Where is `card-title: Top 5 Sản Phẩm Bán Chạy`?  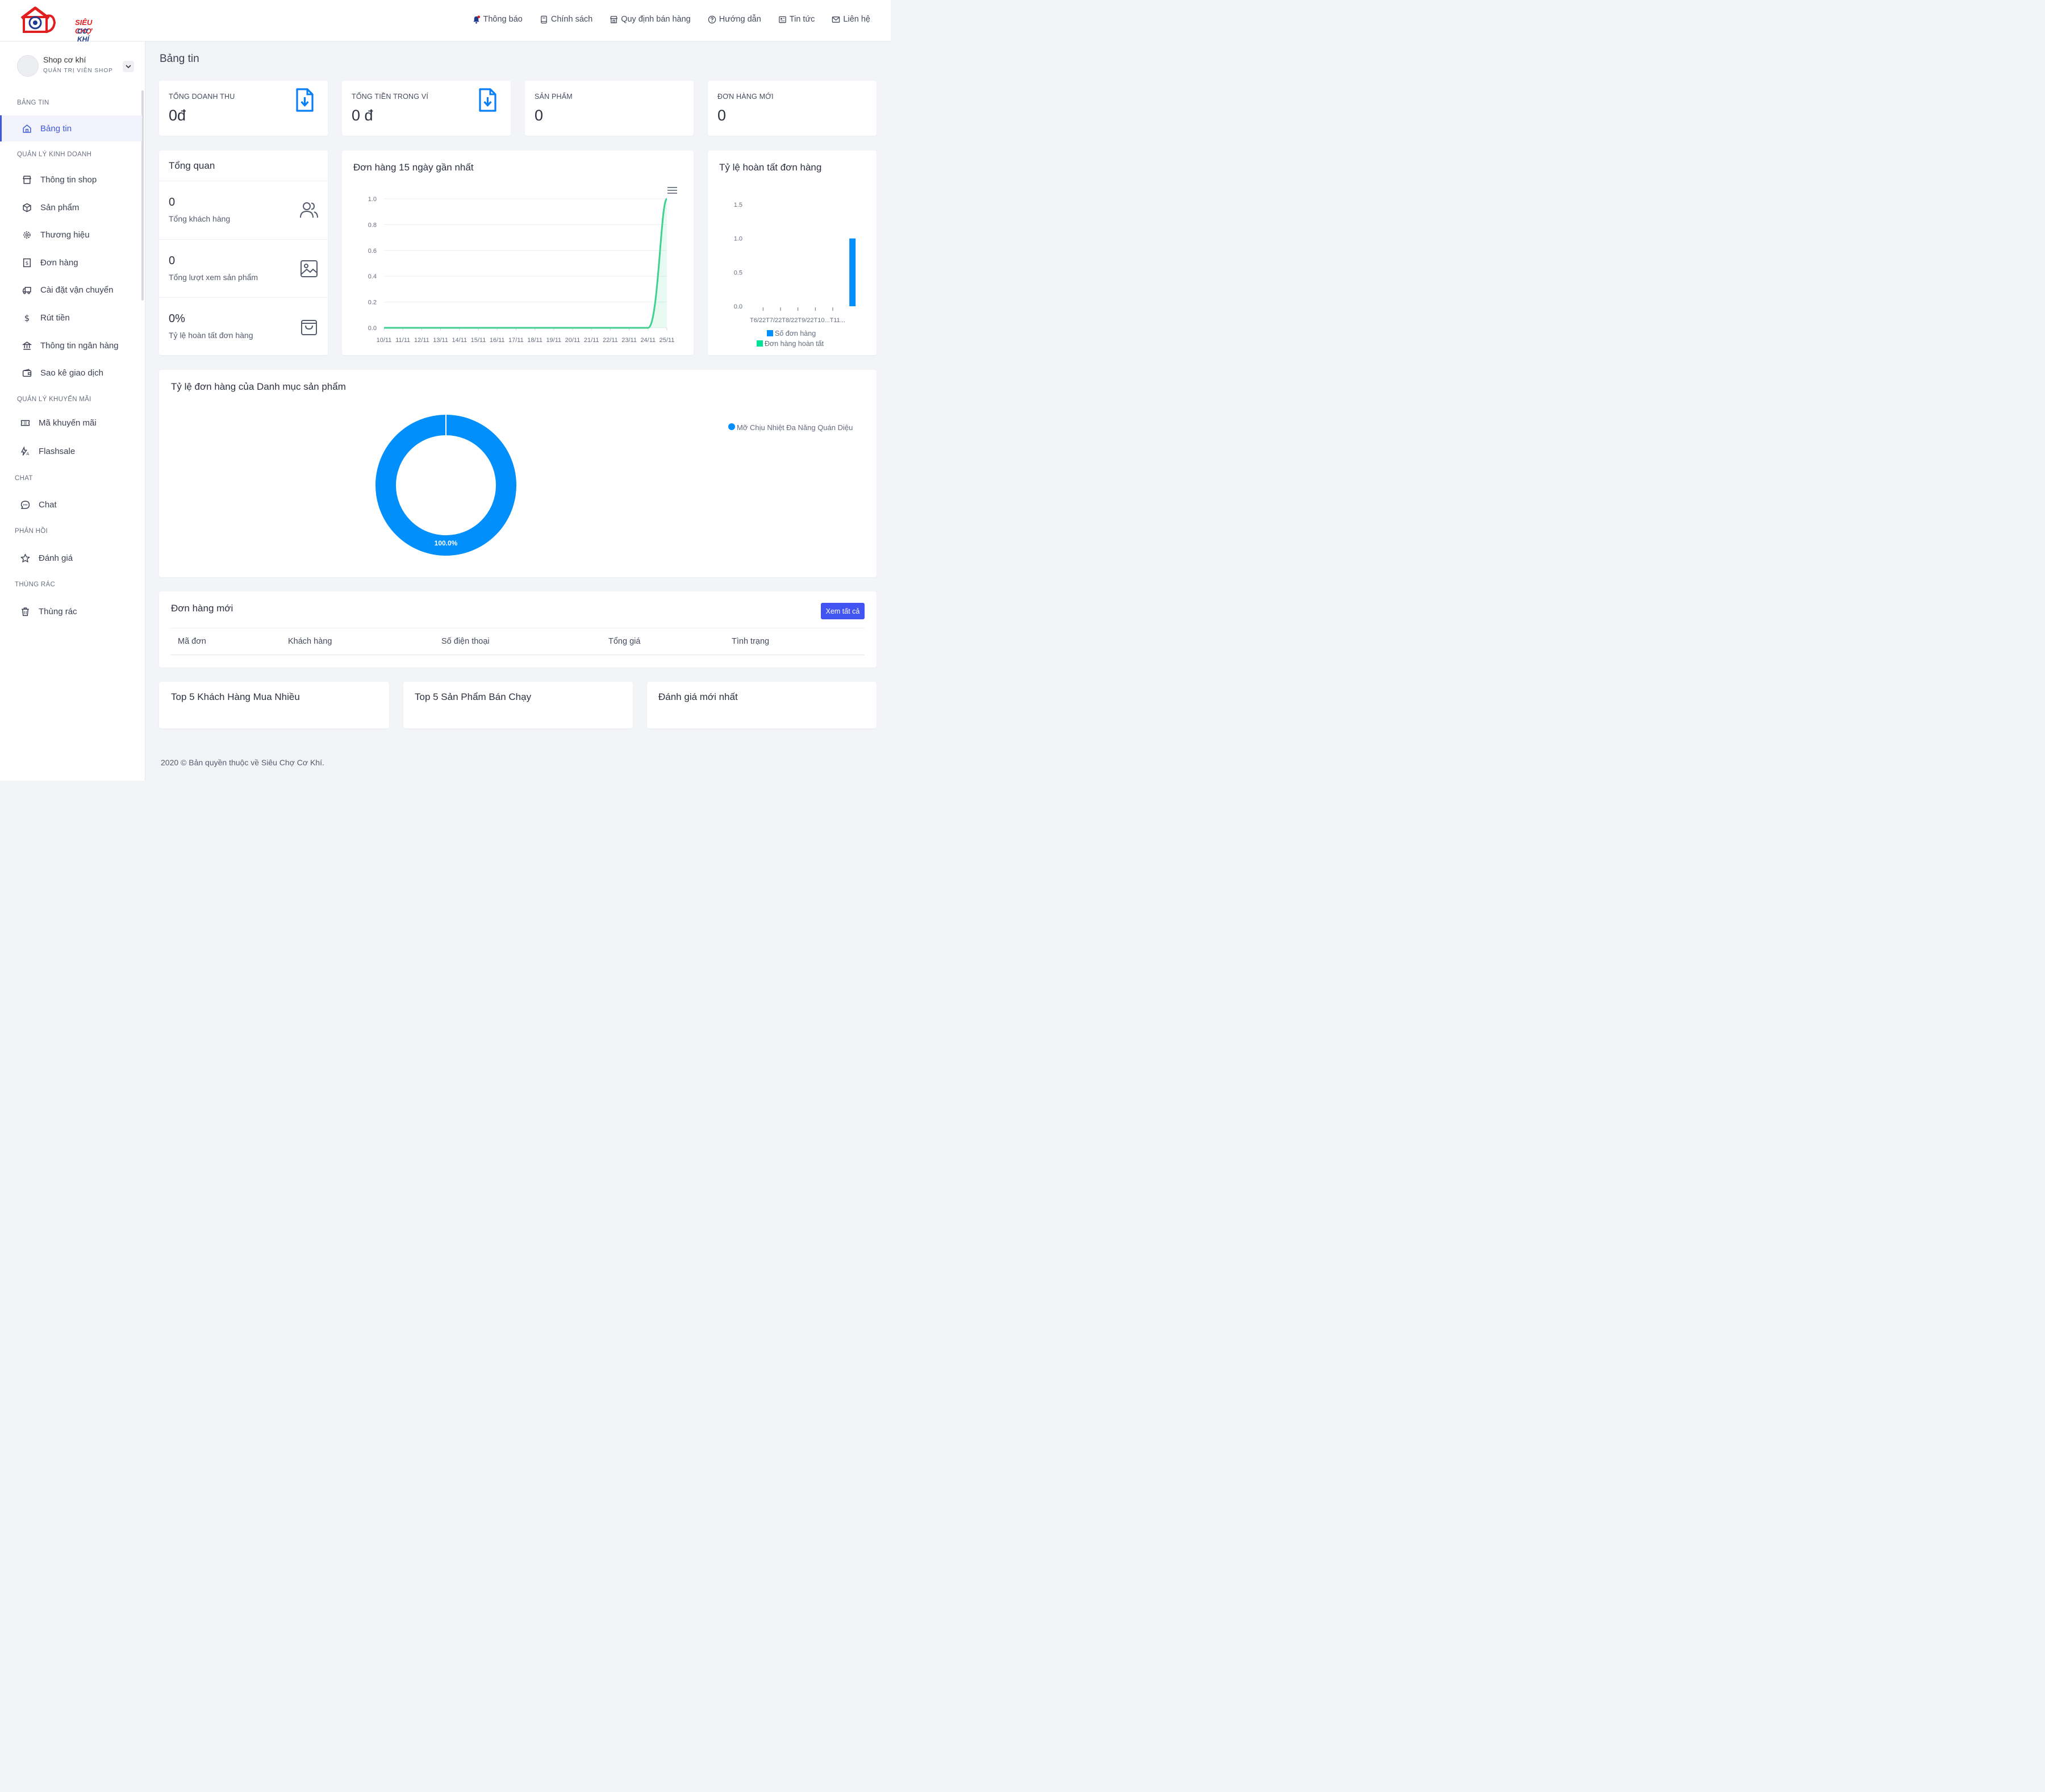 card-title: Top 5 Sản Phẩm Bán Chạy is located at coordinates (473, 696).